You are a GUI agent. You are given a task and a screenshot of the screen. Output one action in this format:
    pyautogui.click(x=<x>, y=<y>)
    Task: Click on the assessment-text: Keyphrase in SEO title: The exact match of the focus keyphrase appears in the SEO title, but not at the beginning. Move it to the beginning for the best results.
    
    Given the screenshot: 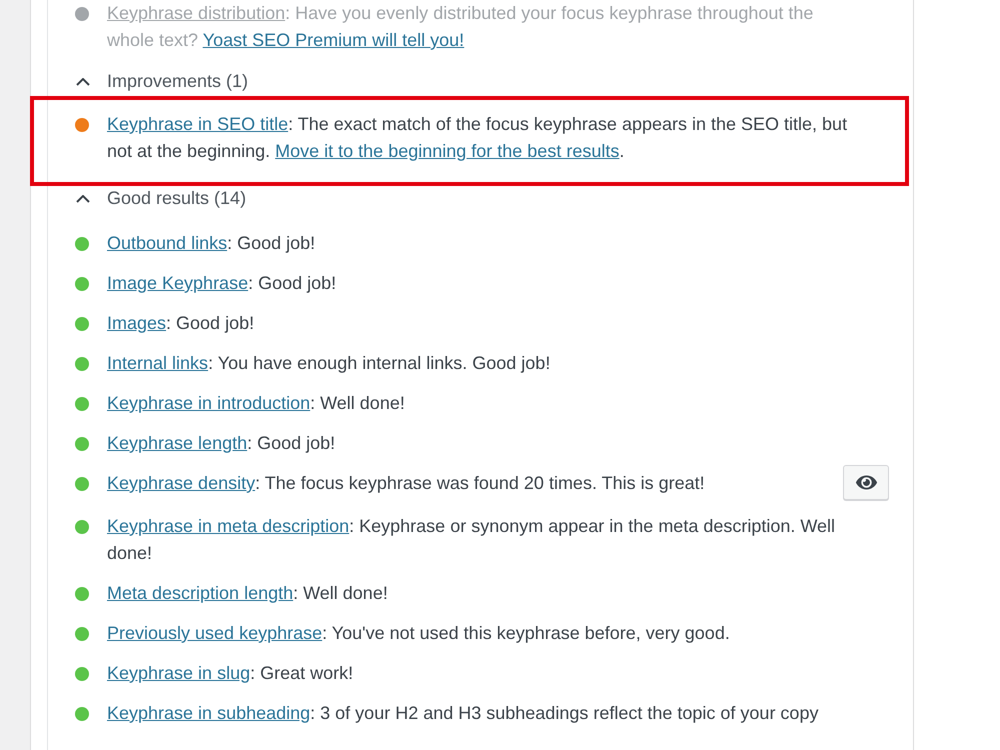 What is the action you would take?
    pyautogui.click(x=477, y=138)
    